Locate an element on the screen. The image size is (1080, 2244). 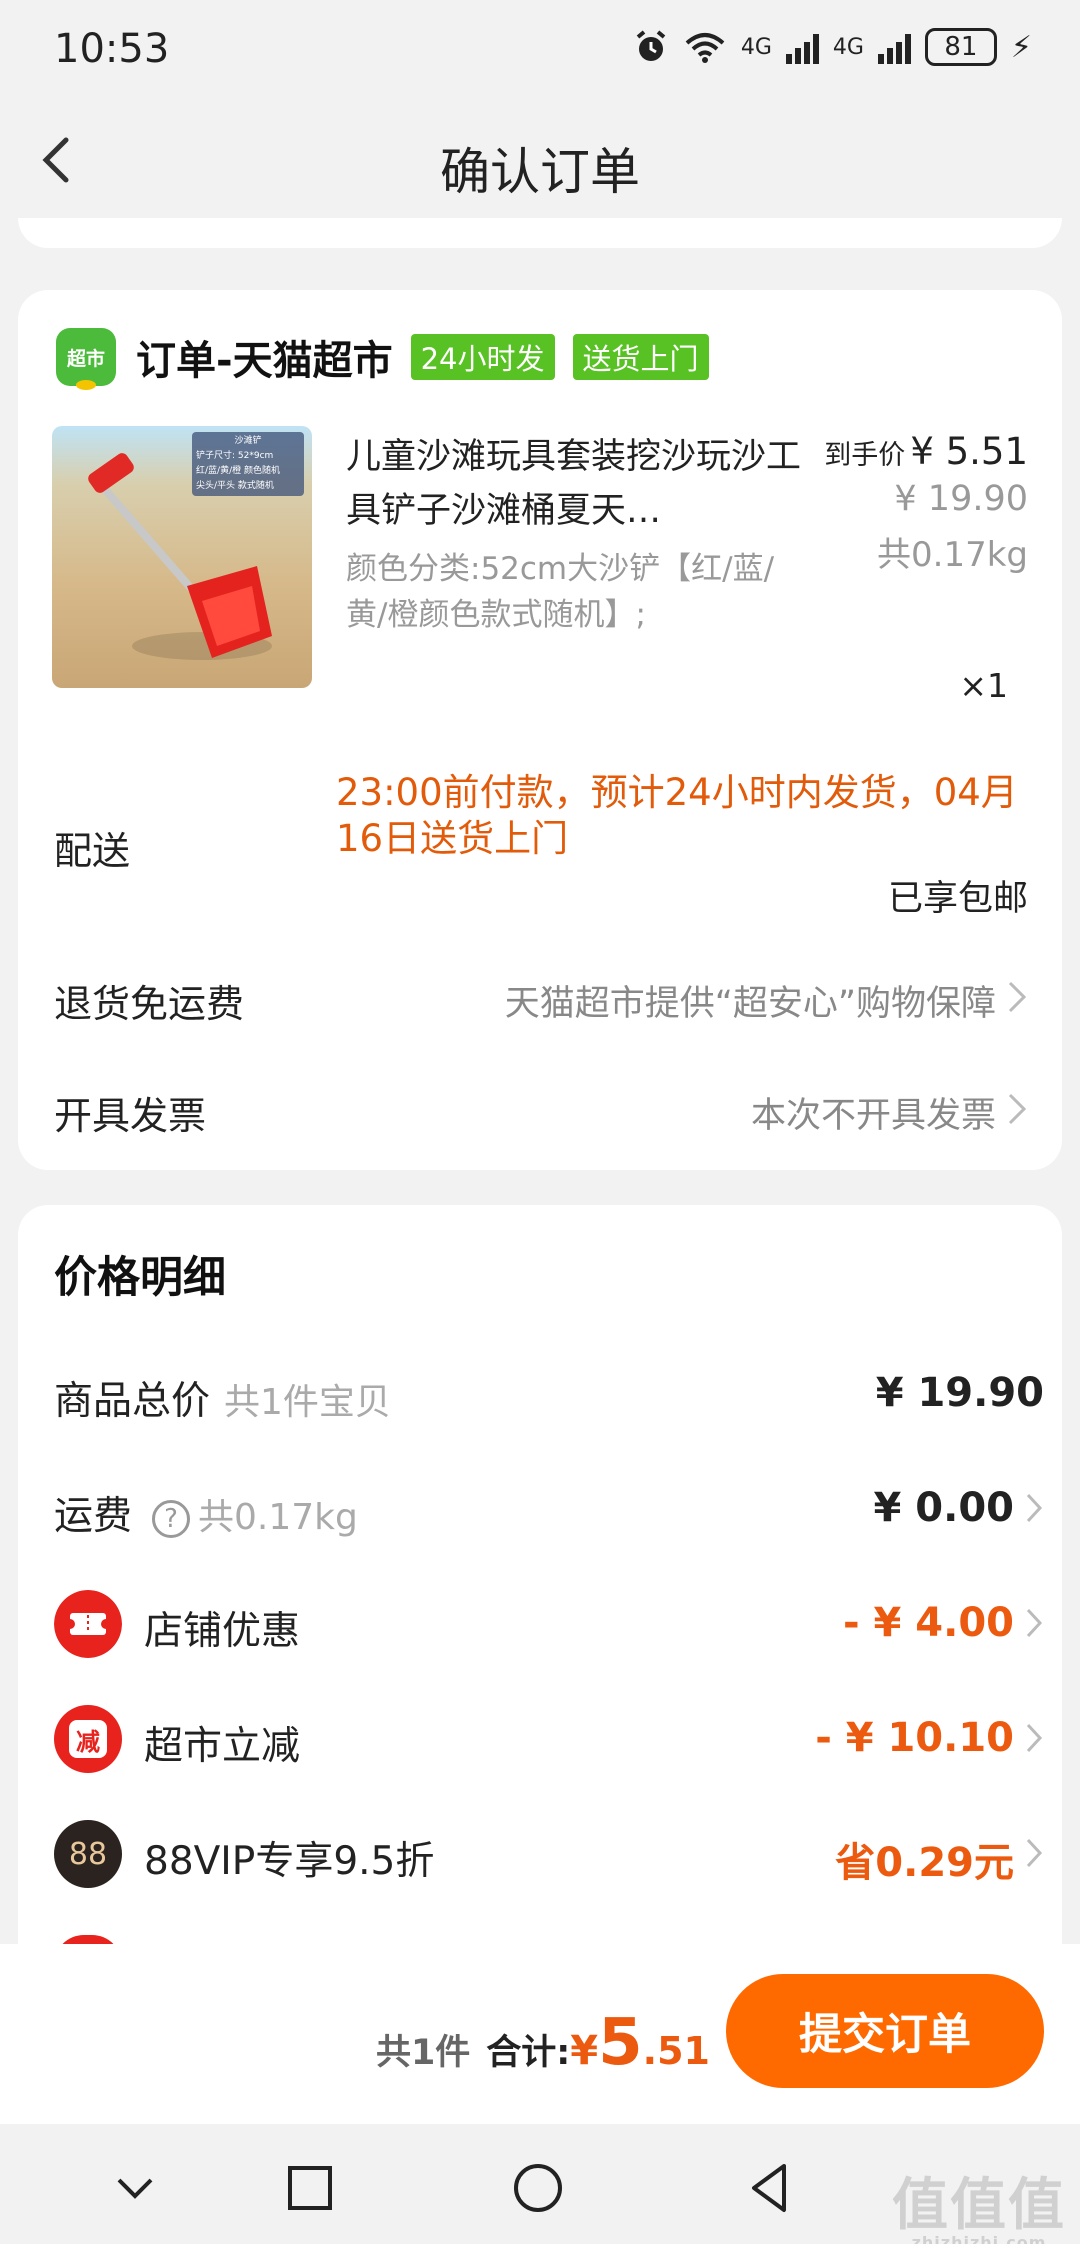
nav-recents-icon is located at coordinates (310, 2188).